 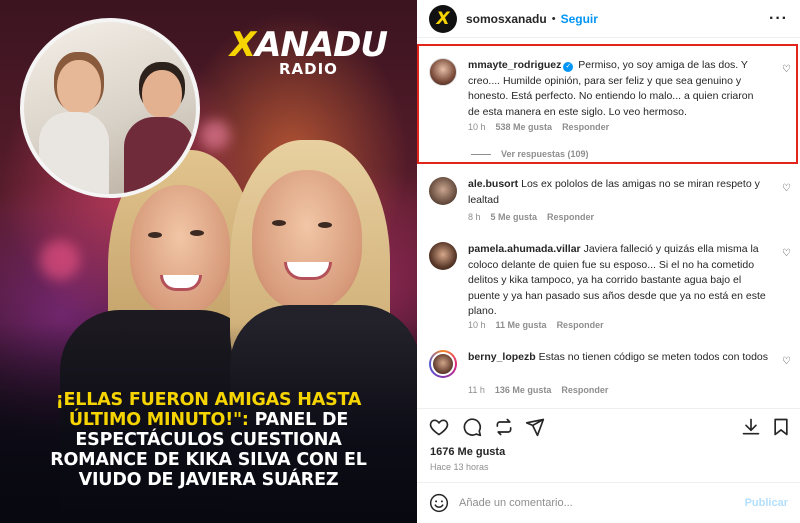 I want to click on comment-meta: 10 h 11 Me gusta Responder, so click(x=541, y=325).